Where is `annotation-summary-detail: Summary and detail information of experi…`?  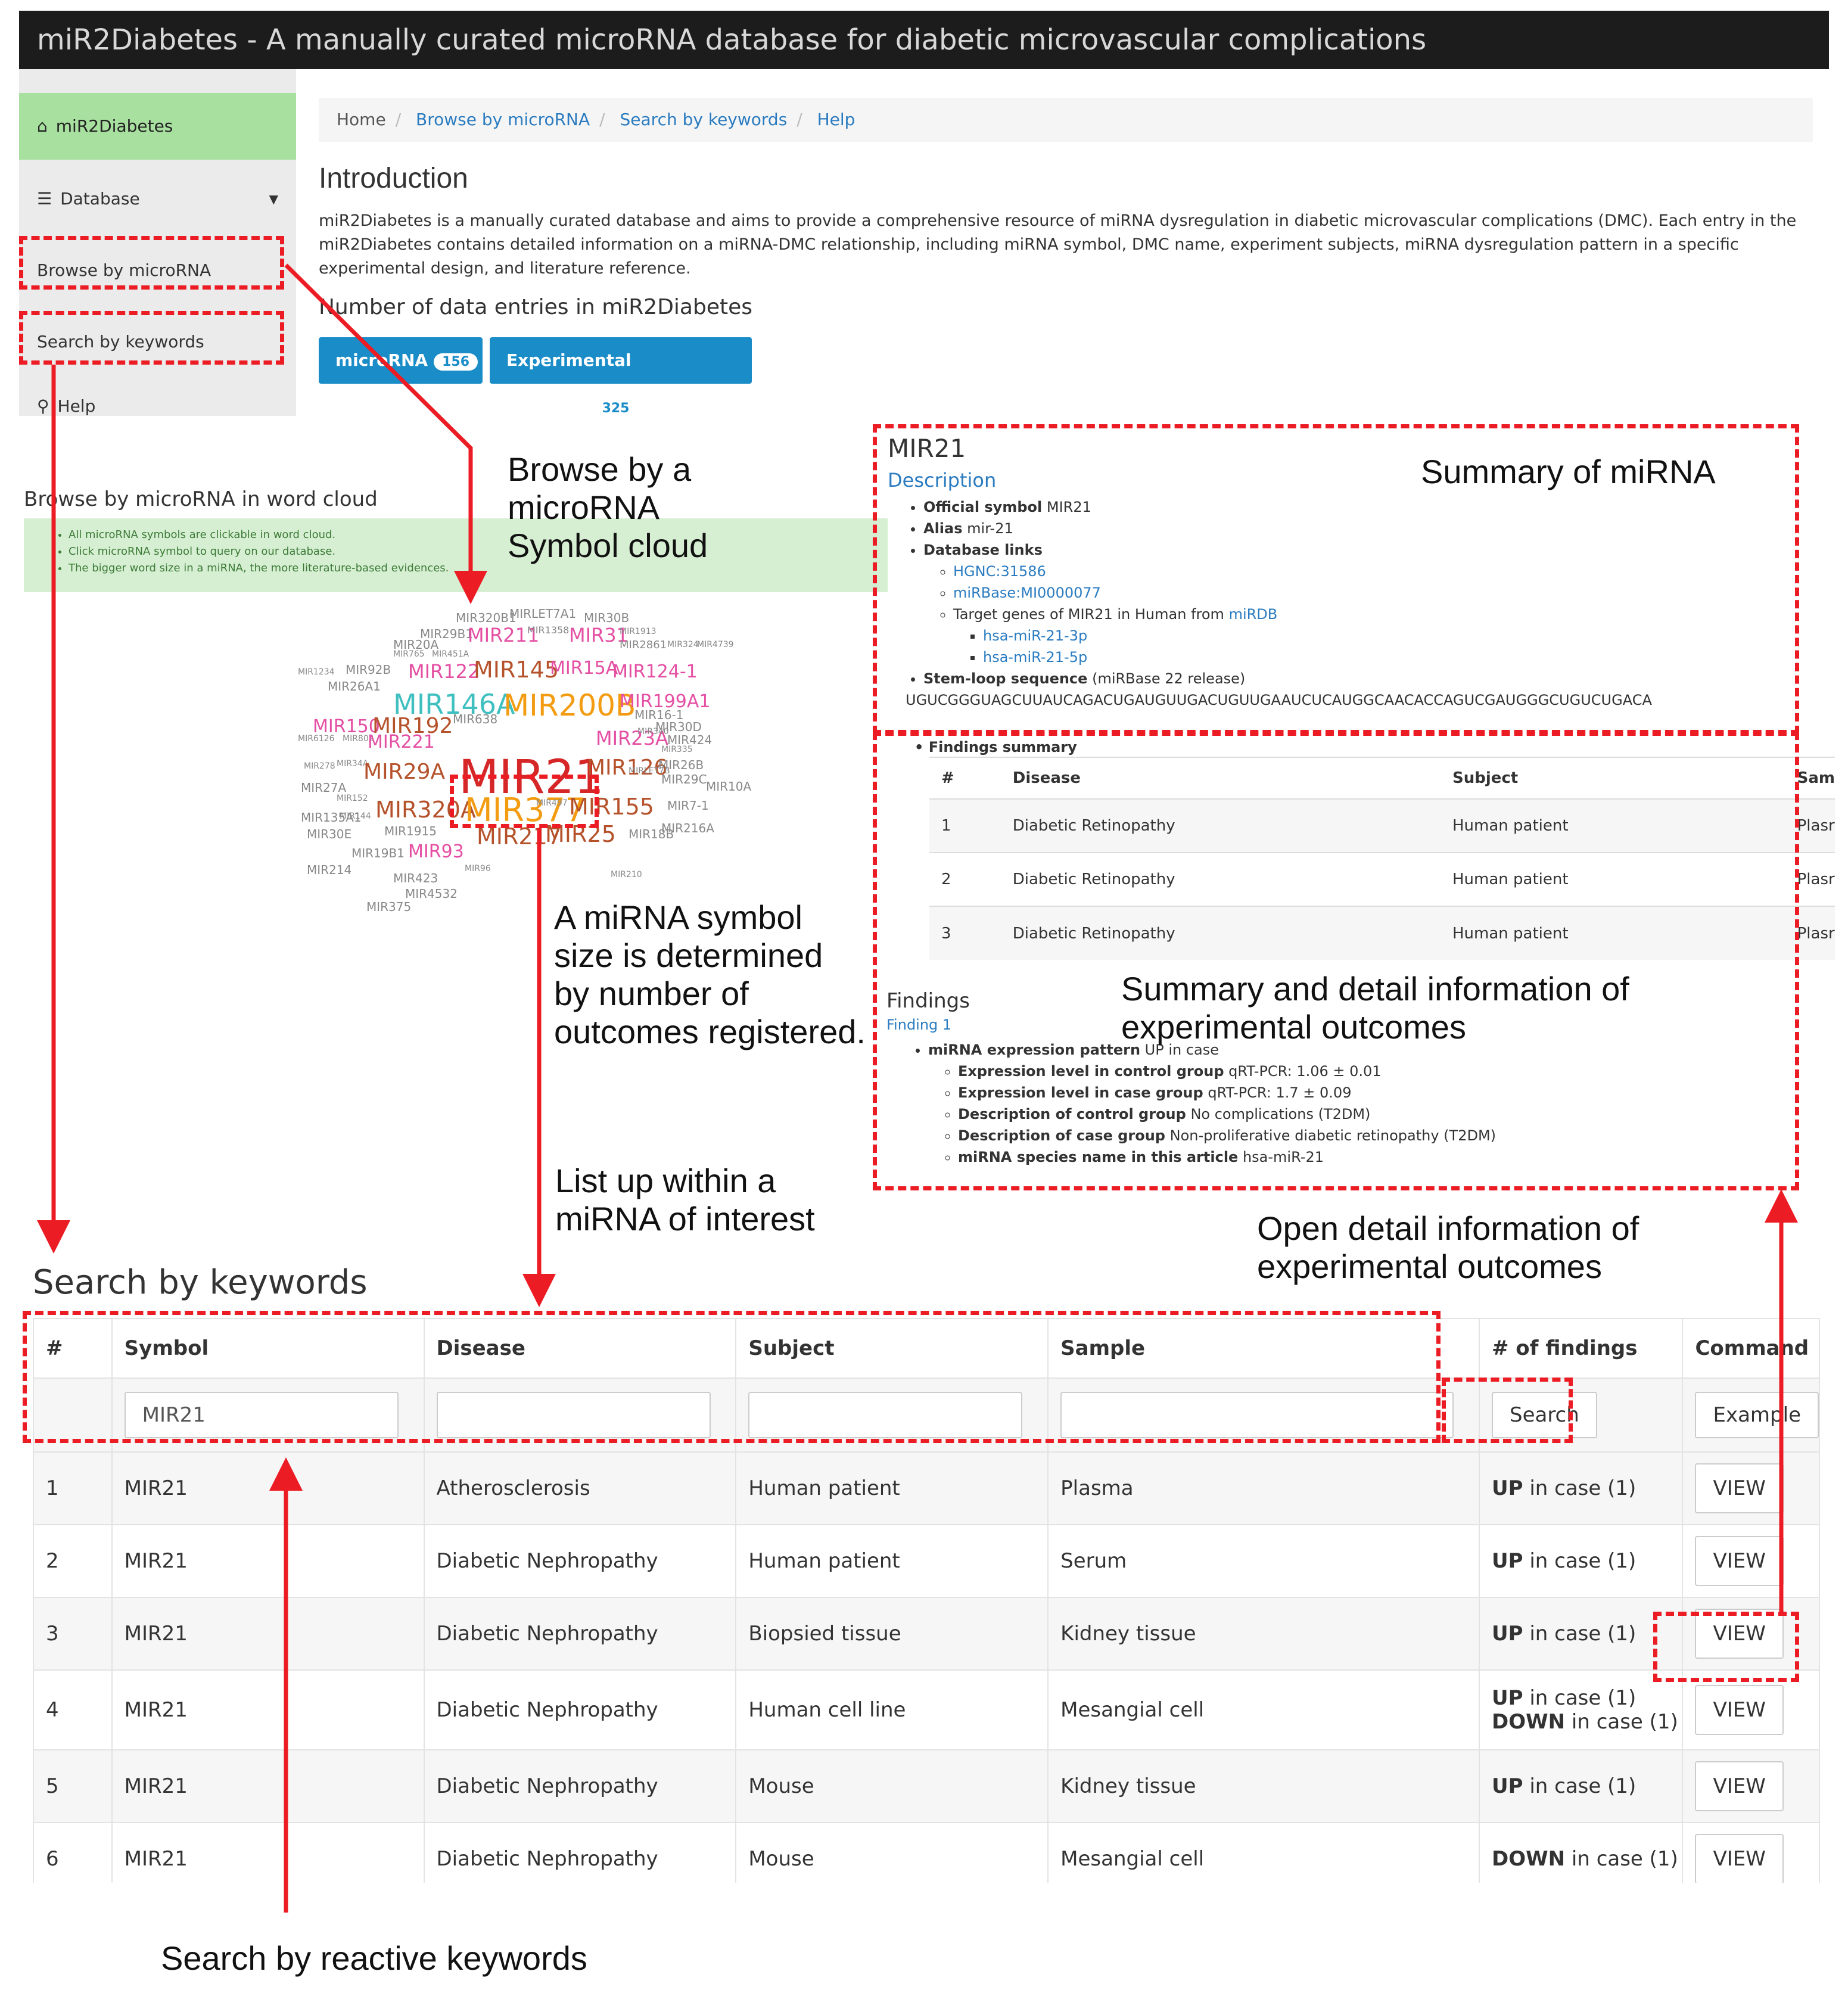 annotation-summary-detail: Summary and detail information of experi… is located at coordinates (1375, 1008).